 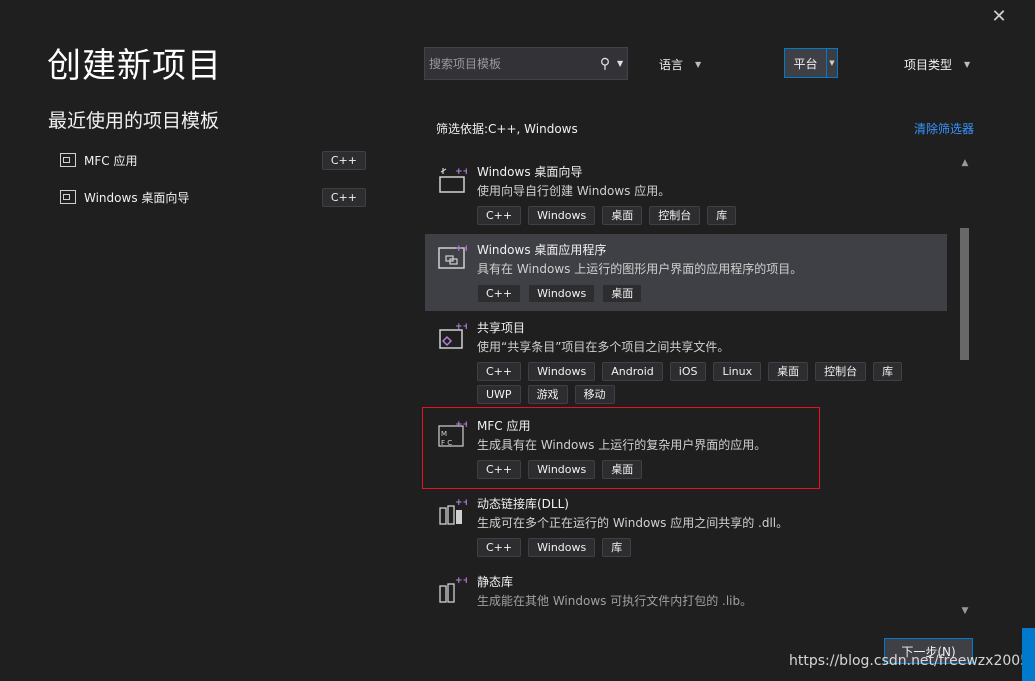 I want to click on template-name: 动态链接库(DLL), so click(x=523, y=504).